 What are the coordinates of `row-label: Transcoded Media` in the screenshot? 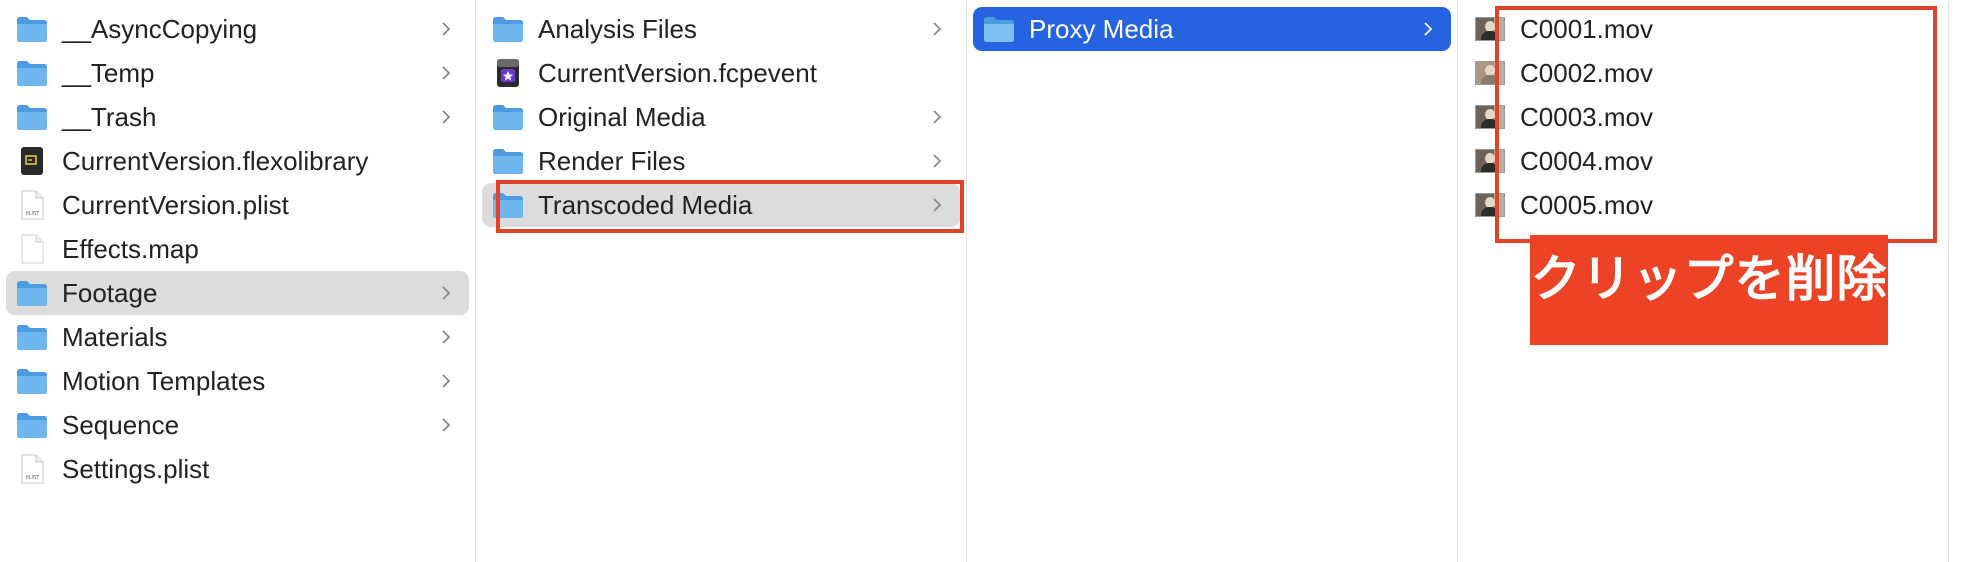 It's located at (645, 204).